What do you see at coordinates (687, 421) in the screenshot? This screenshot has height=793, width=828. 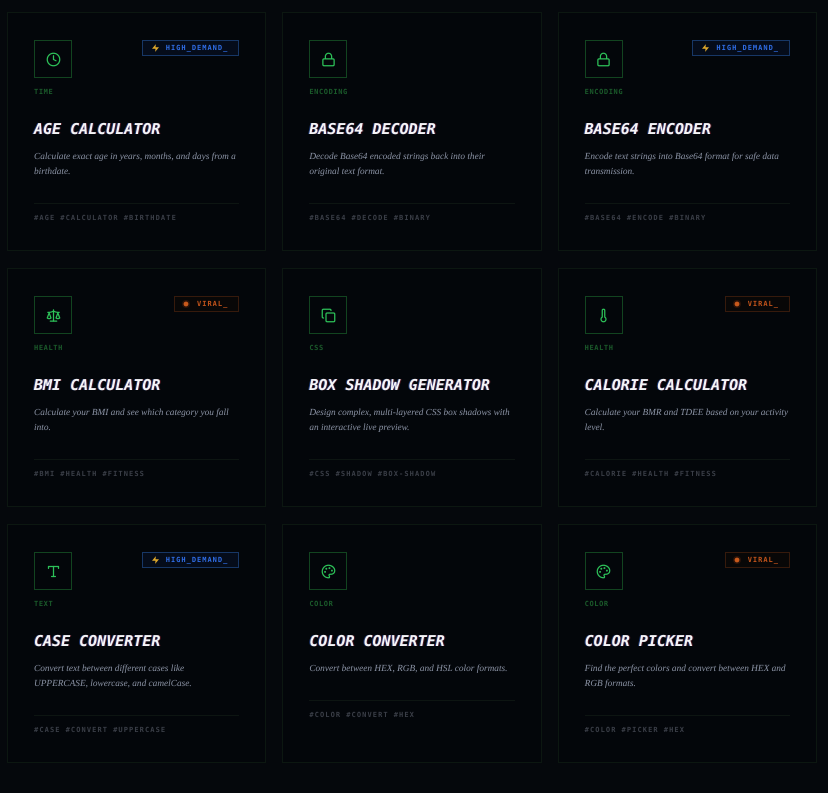 I see `card-description: Calculate your BMR and TDEE based on your activity level.` at bounding box center [687, 421].